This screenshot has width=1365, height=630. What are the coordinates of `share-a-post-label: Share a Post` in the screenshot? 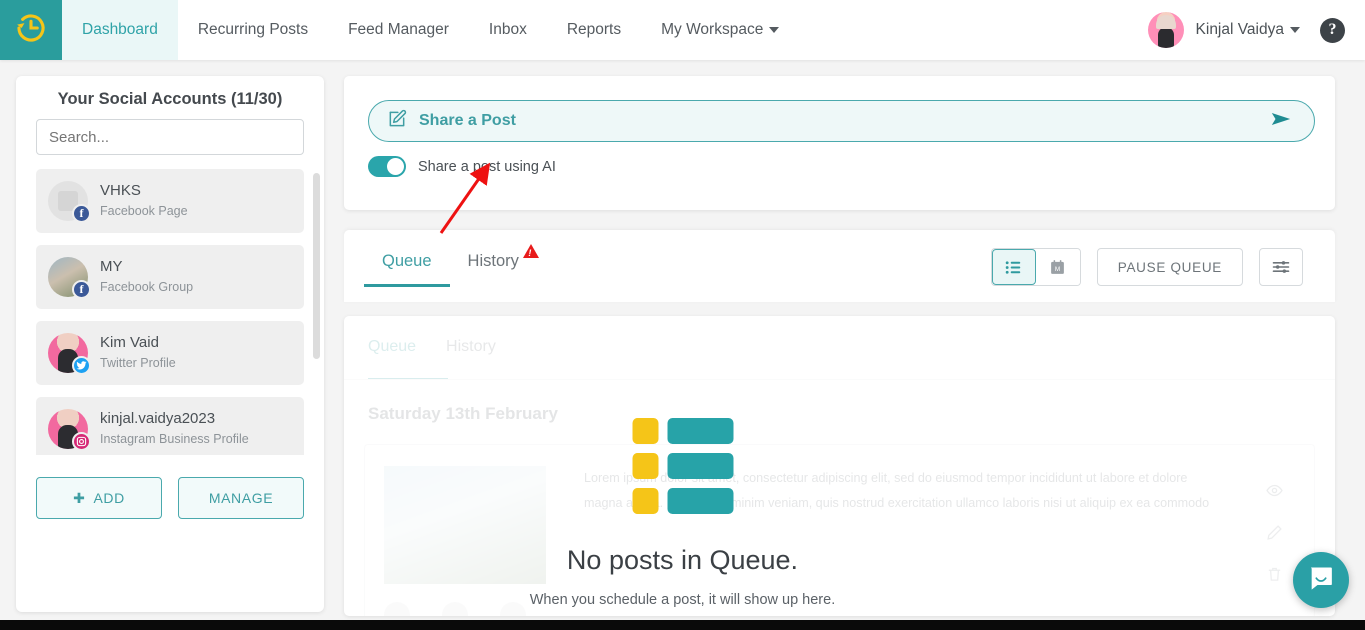 It's located at (467, 120).